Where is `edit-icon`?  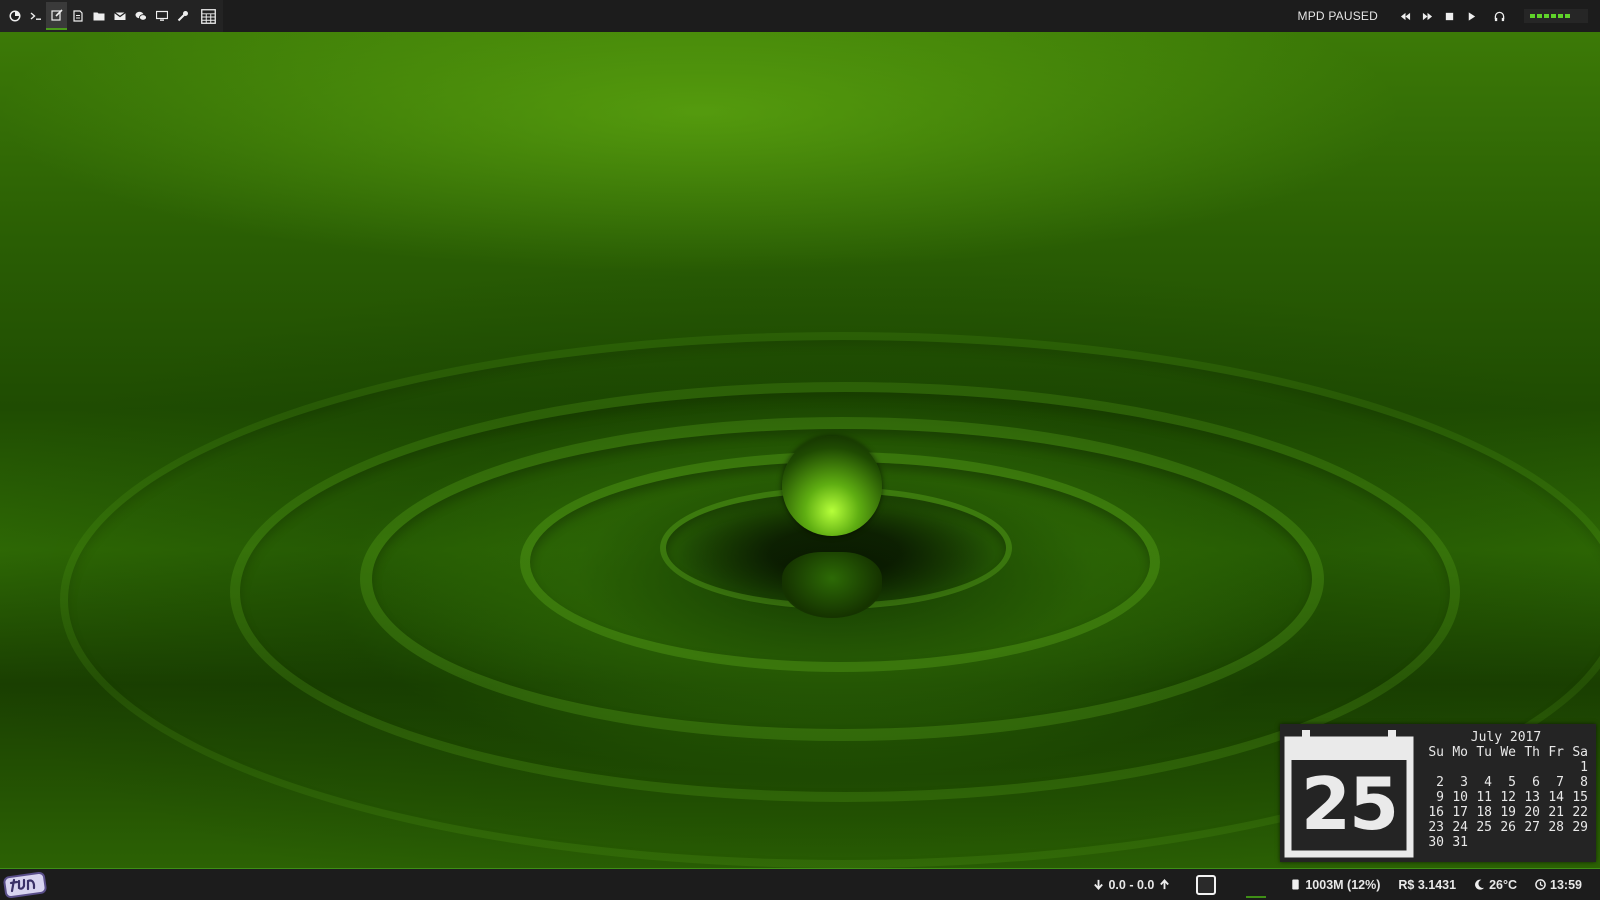 edit-icon is located at coordinates (56, 16).